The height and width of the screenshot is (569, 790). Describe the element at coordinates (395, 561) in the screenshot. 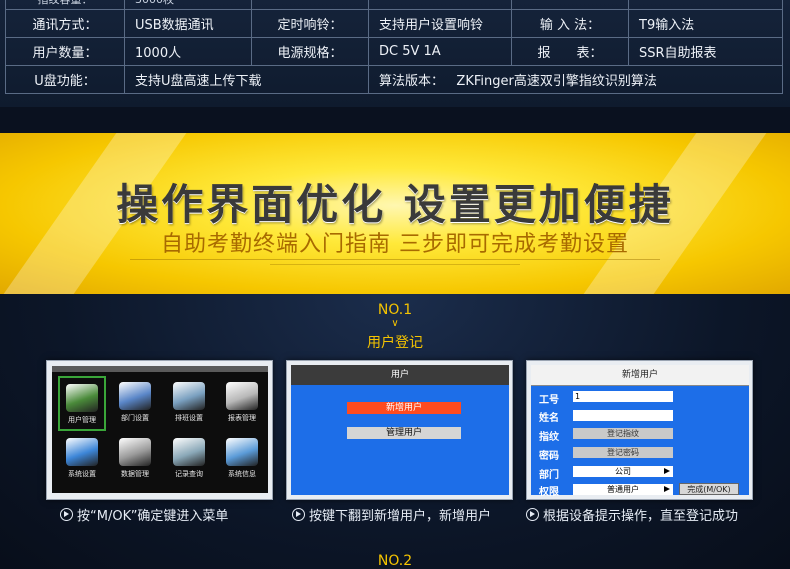

I see `step-number: NO.2` at that location.